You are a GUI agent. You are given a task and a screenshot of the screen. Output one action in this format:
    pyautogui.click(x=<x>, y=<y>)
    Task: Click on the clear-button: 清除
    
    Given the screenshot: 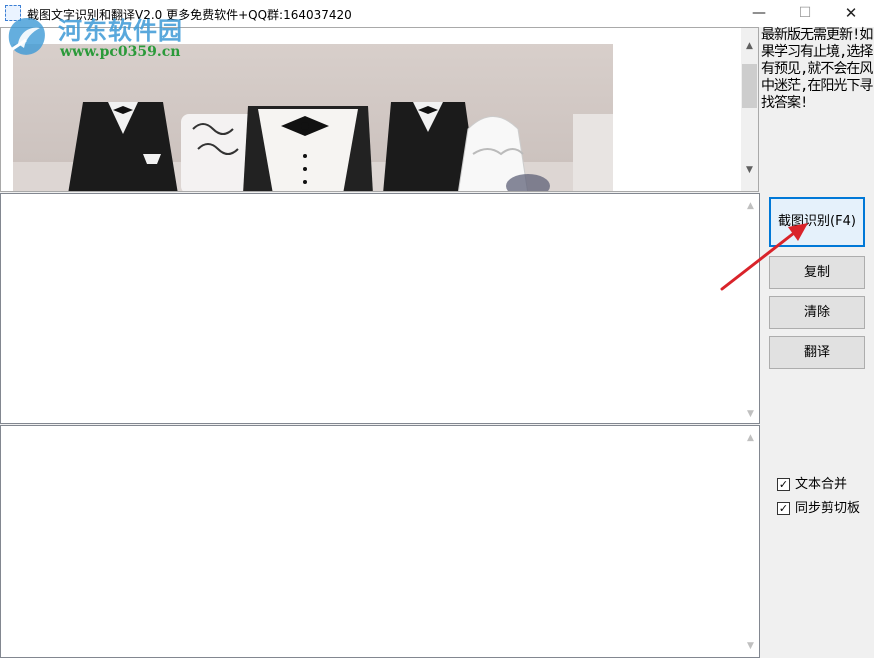 What is the action you would take?
    pyautogui.click(x=817, y=312)
    